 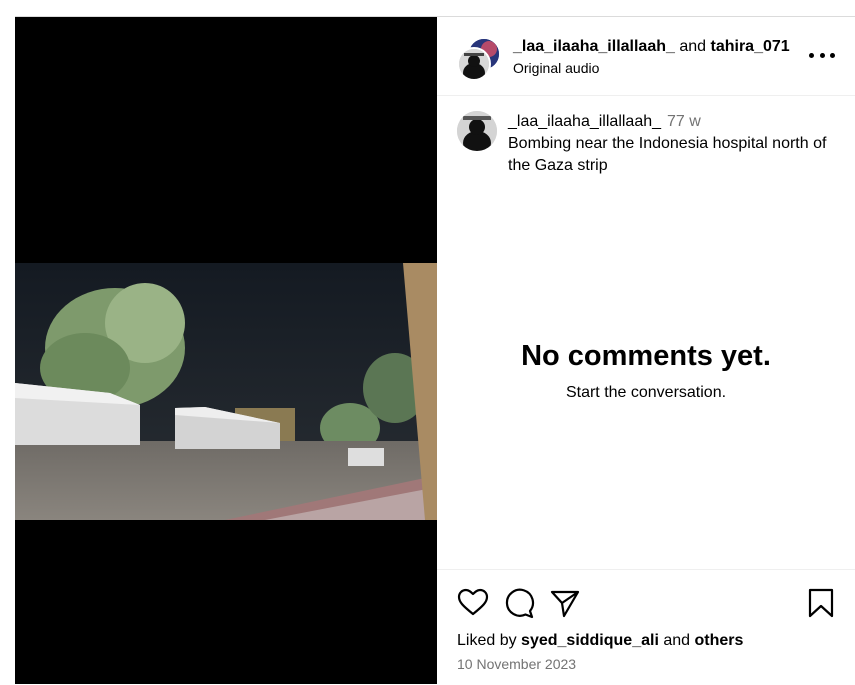 What do you see at coordinates (651, 68) in the screenshot?
I see `audio-link: Original audio` at bounding box center [651, 68].